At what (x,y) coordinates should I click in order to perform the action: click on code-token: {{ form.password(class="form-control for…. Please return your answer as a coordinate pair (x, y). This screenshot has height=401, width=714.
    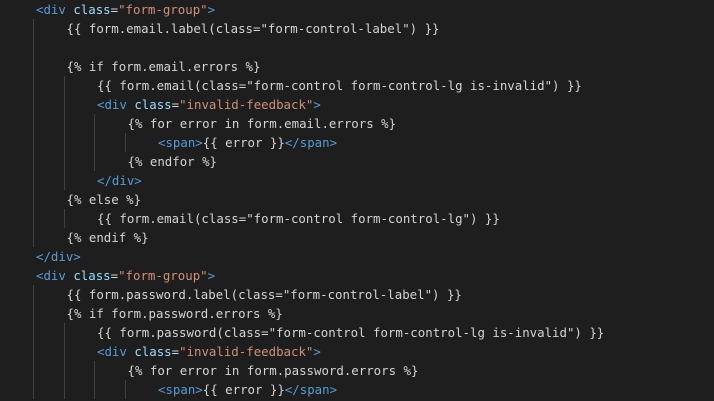
    Looking at the image, I should click on (351, 332).